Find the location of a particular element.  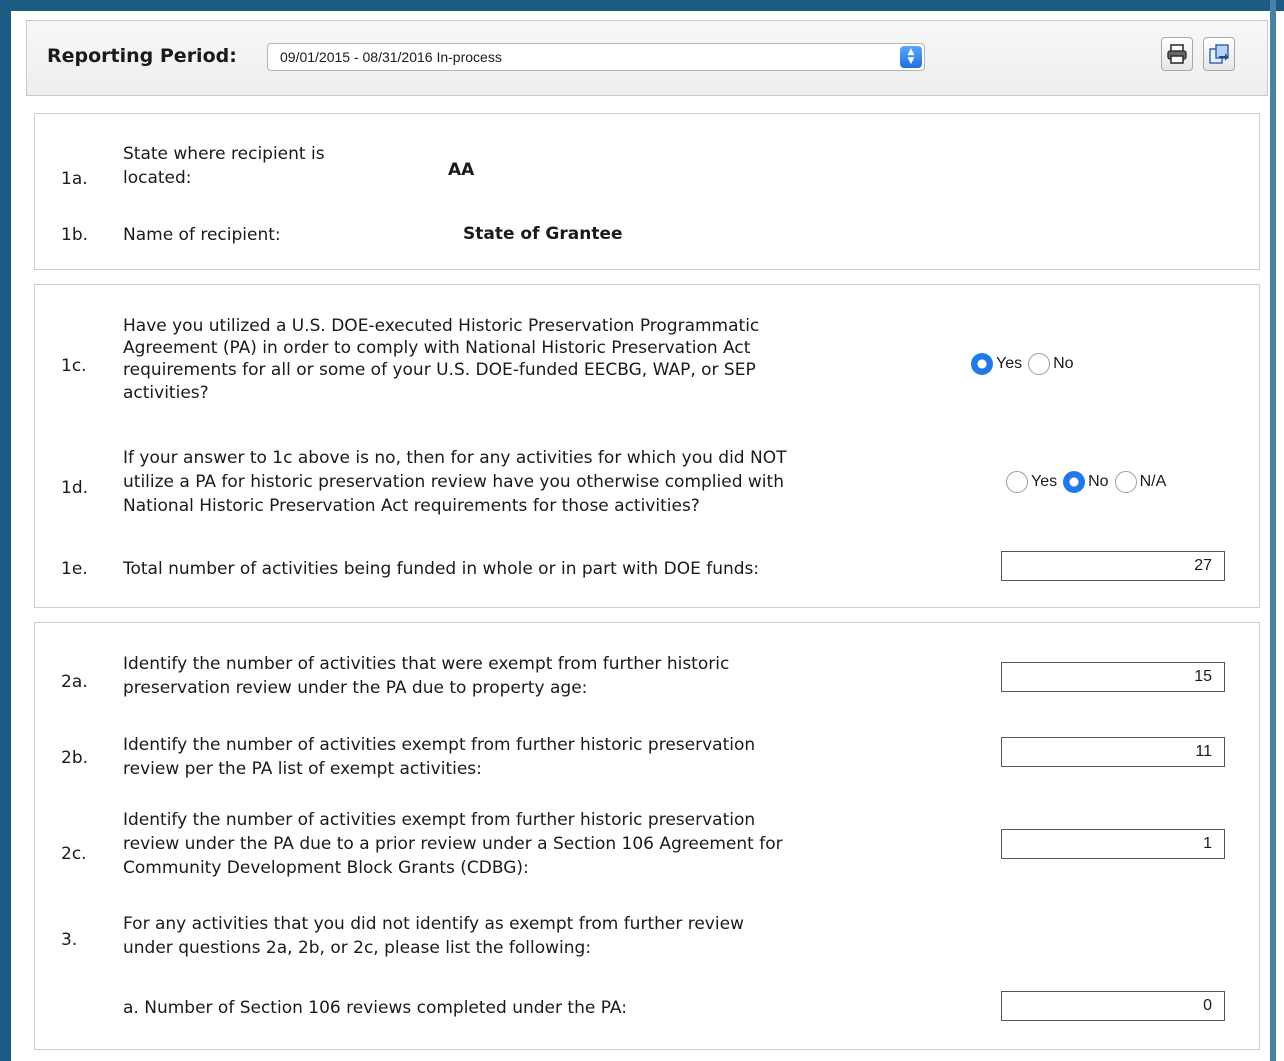

print-button is located at coordinates (1177, 54).